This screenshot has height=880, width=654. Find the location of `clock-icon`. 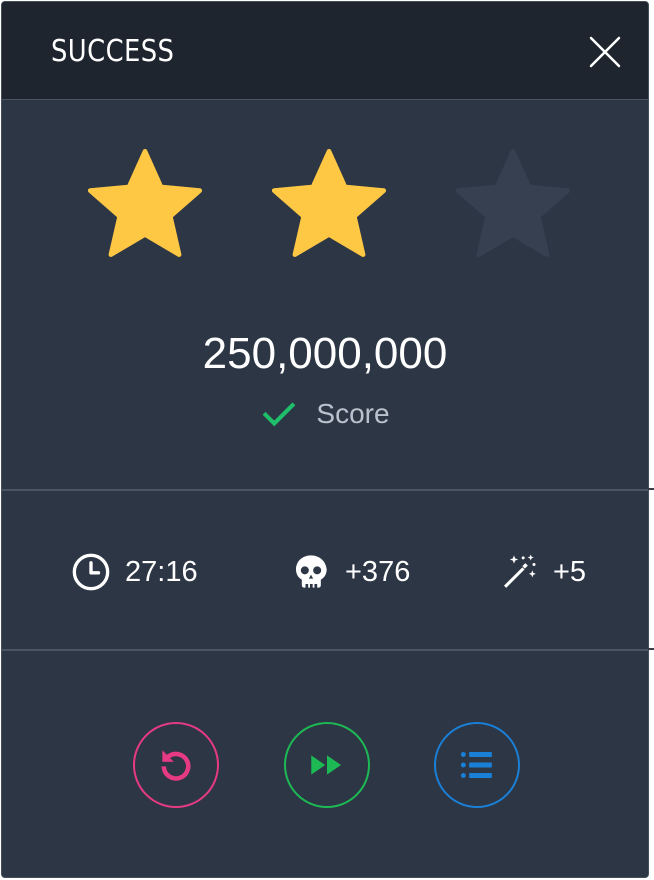

clock-icon is located at coordinates (91, 572).